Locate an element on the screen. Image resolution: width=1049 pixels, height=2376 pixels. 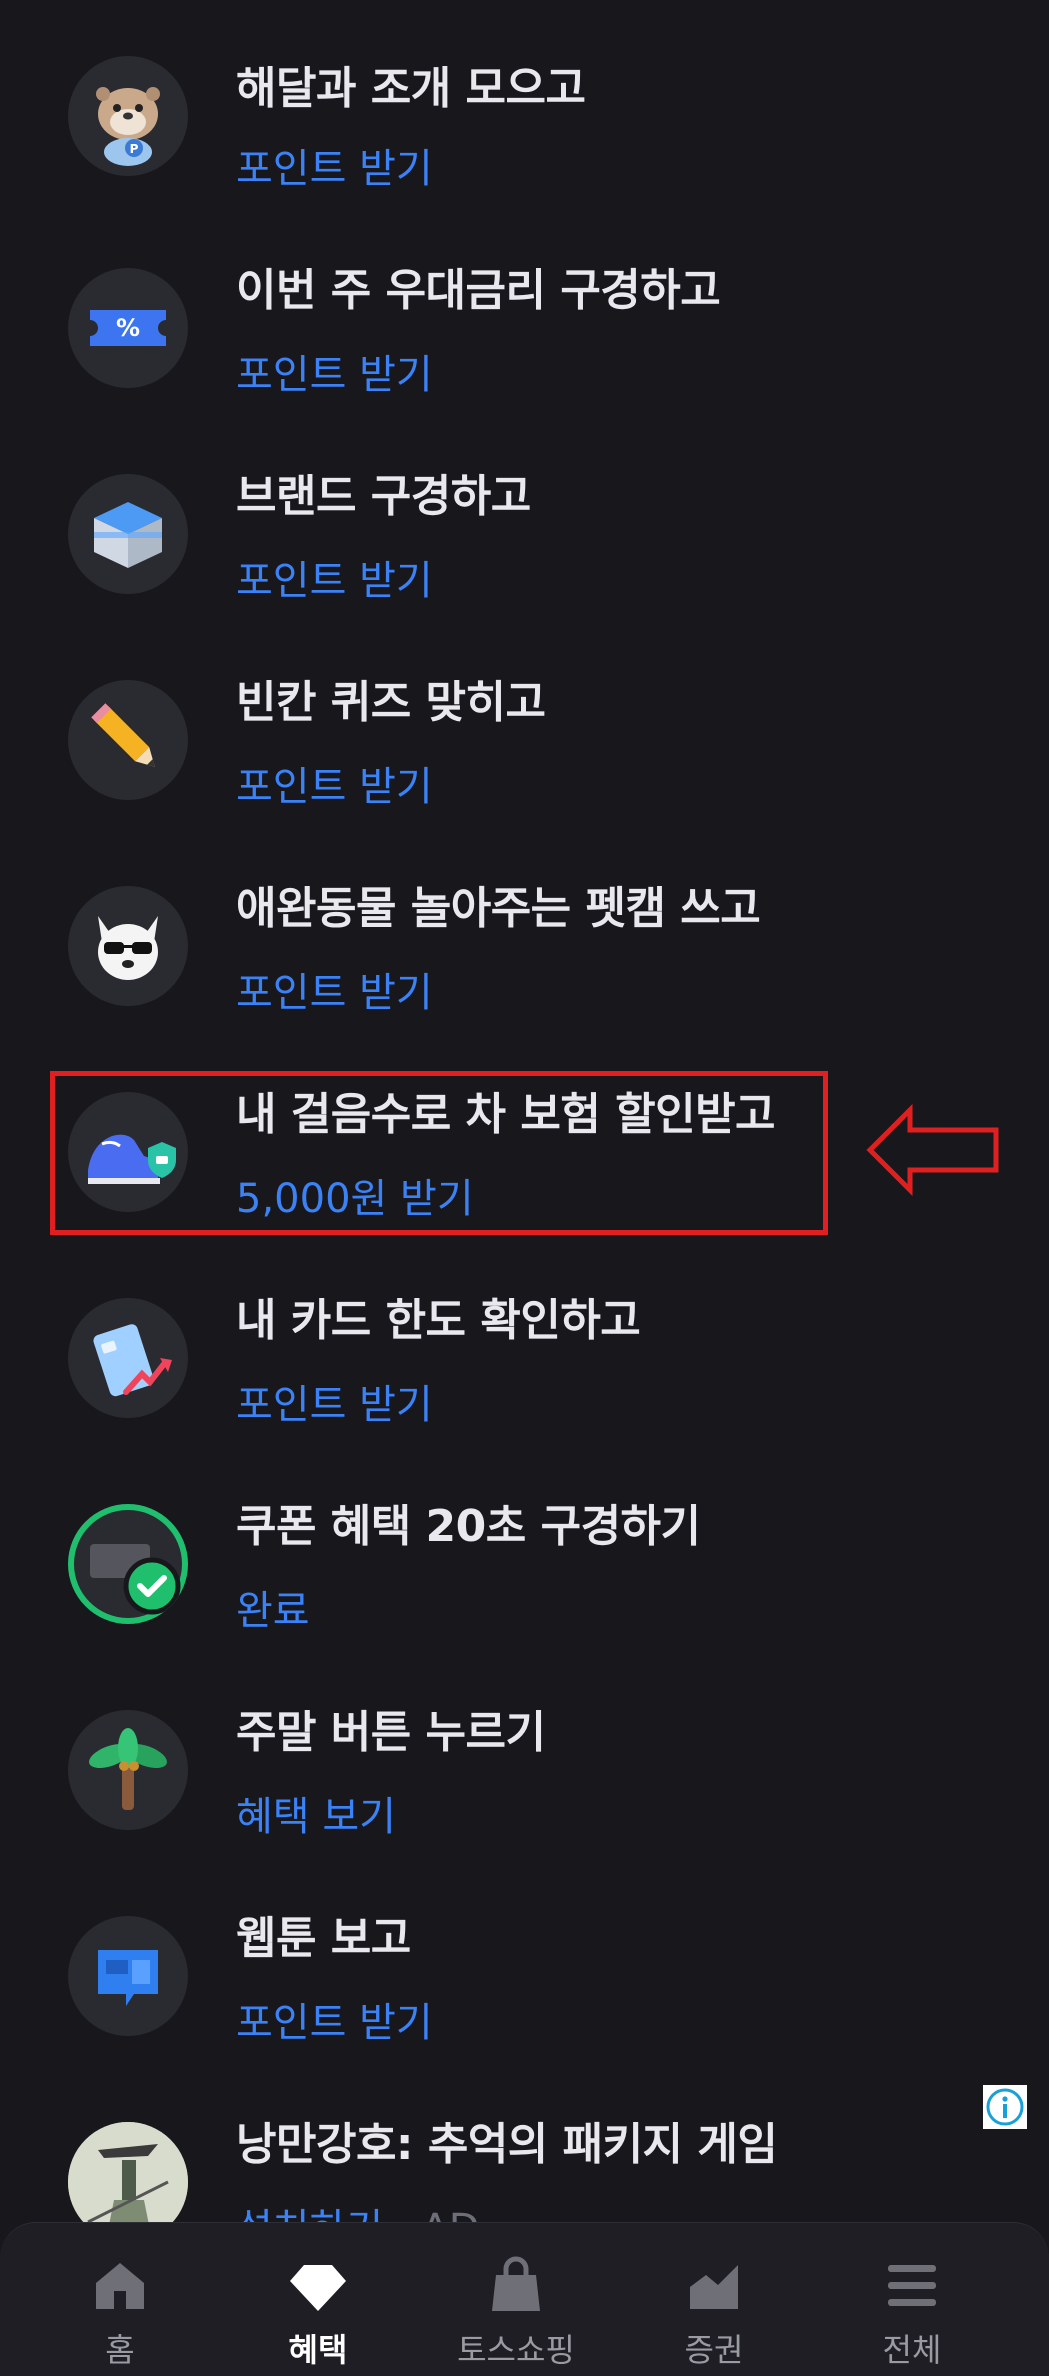
card-up-icon is located at coordinates (128, 1358).